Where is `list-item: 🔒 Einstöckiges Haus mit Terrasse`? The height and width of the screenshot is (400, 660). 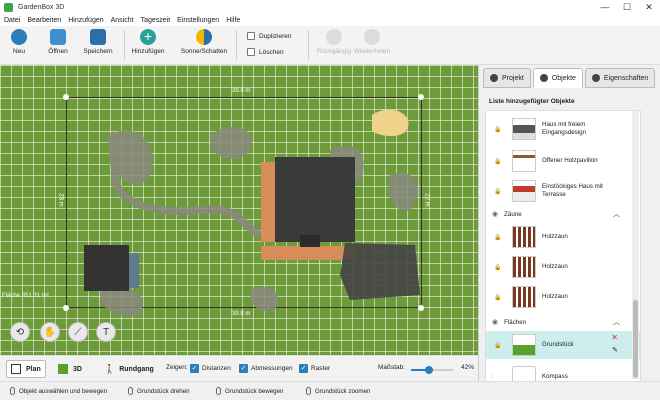 list-item: 🔒 Einstöckiges Haus mit Terrasse is located at coordinates (563, 191).